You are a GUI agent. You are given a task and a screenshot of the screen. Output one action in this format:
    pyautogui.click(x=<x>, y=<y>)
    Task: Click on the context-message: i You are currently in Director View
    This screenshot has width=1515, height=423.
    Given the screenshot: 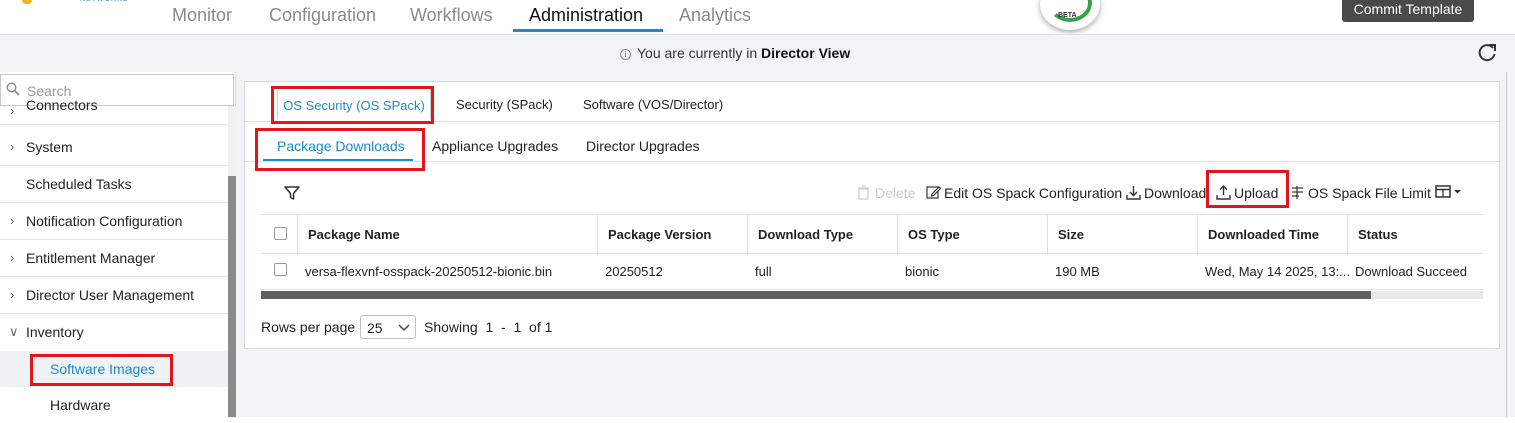 What is the action you would take?
    pyautogui.click(x=735, y=53)
    